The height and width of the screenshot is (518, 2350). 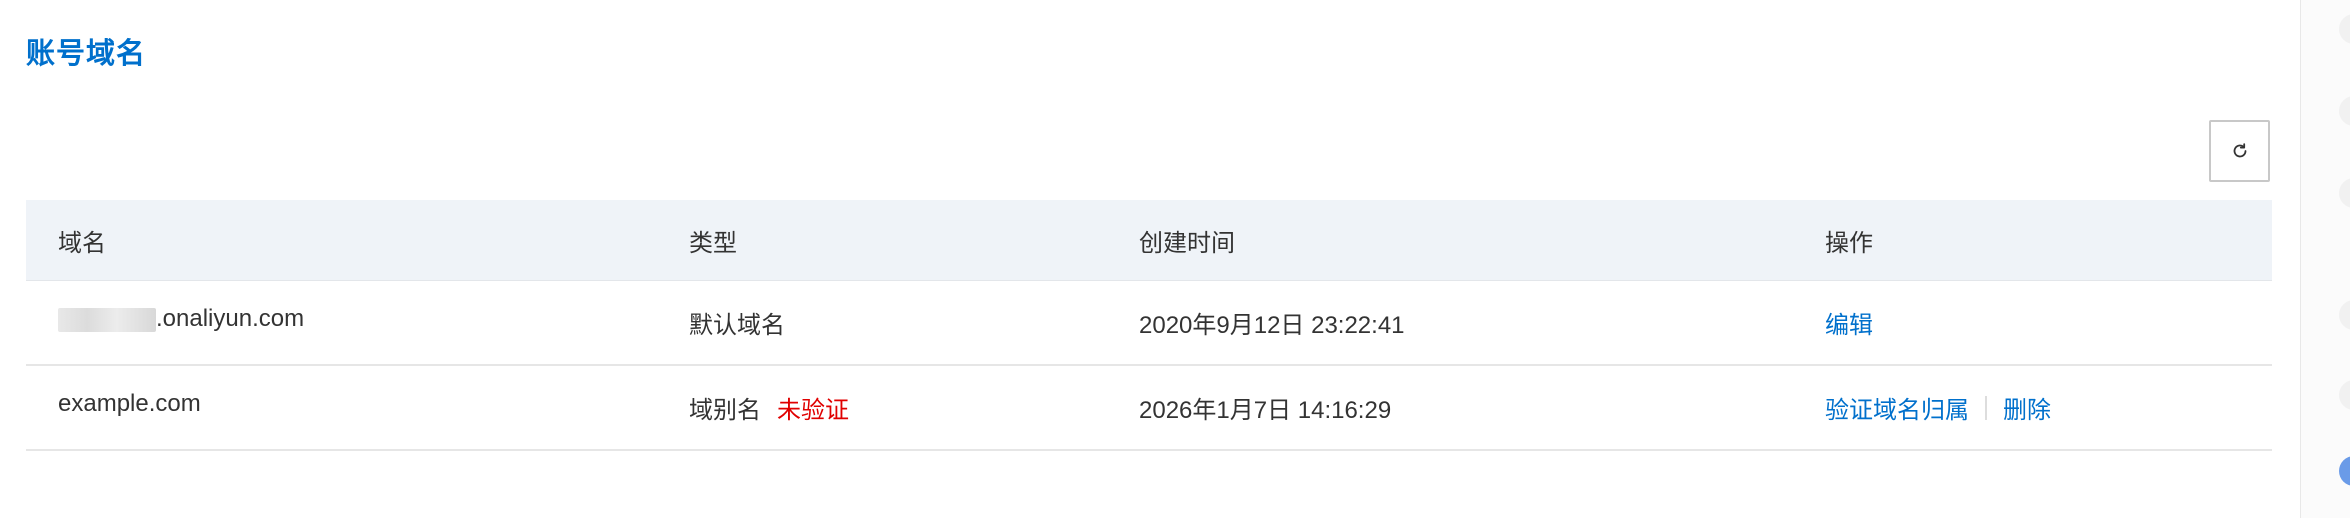 I want to click on refresh-icon, so click(x=2239, y=150).